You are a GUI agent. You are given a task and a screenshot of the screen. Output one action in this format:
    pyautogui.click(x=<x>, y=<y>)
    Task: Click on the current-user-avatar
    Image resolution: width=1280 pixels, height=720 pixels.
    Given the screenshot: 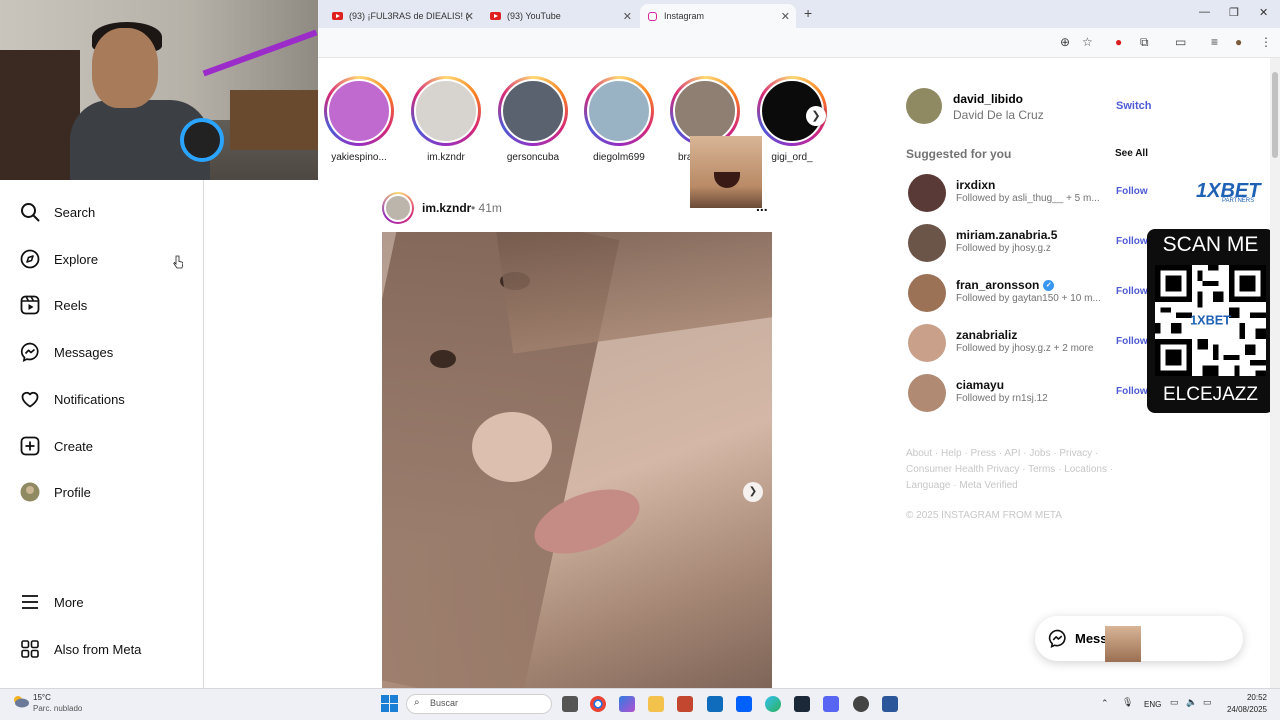 What is the action you would take?
    pyautogui.click(x=924, y=106)
    